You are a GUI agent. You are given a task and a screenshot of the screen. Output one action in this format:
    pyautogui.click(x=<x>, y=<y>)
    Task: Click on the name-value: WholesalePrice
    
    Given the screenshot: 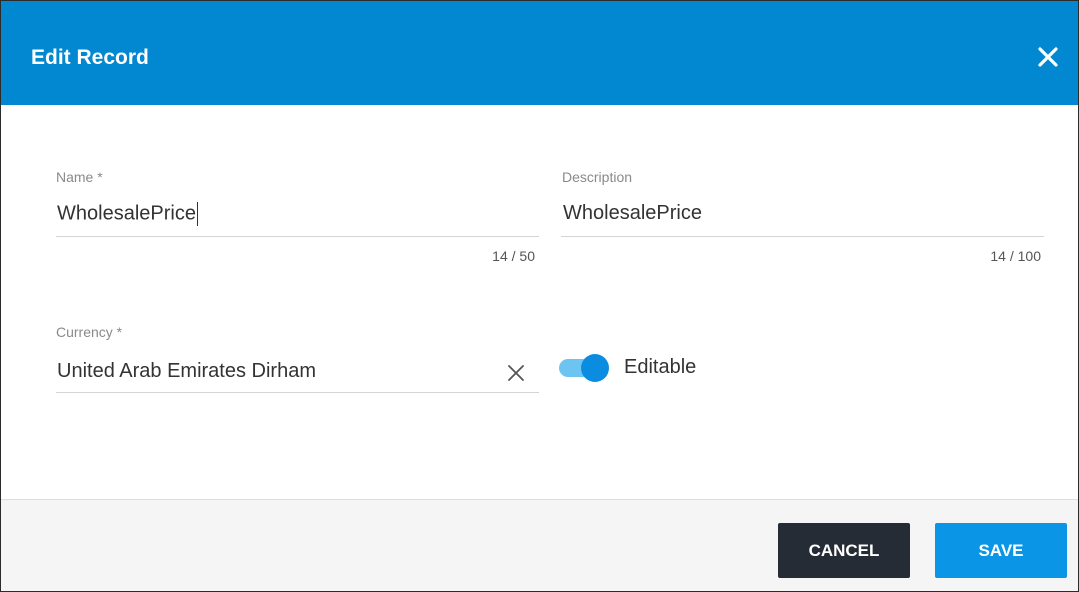 What is the action you would take?
    pyautogui.click(x=126, y=213)
    